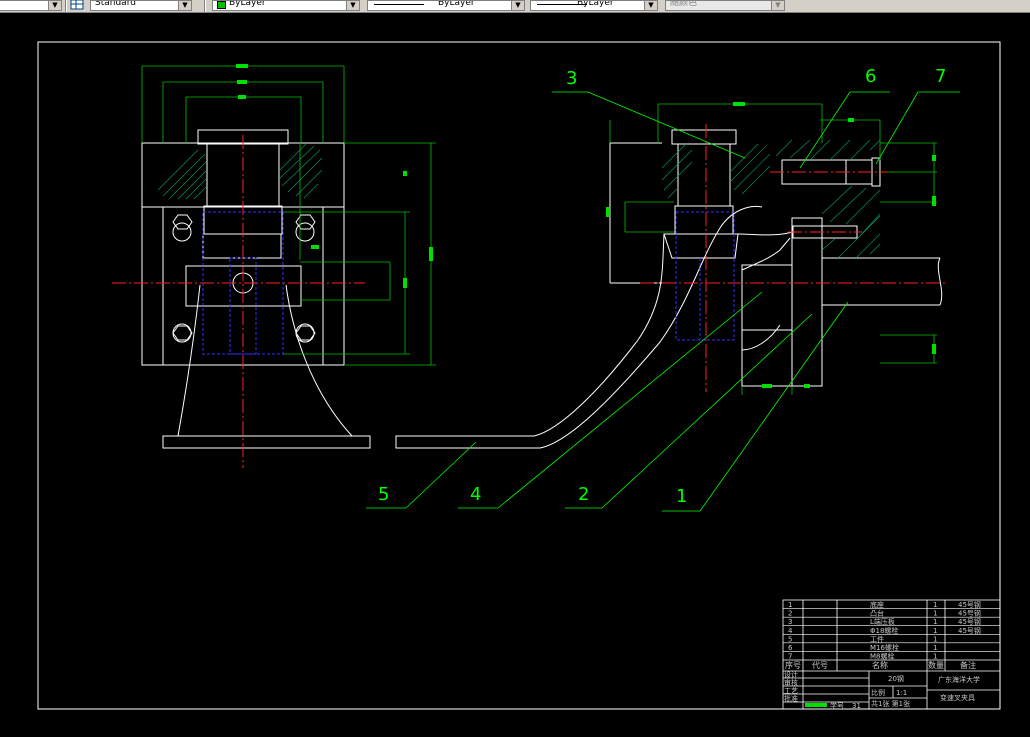 The width and height of the screenshot is (1030, 737). Describe the element at coordinates (957, 697) in the screenshot. I see `part-name: 变速叉夹具` at that location.